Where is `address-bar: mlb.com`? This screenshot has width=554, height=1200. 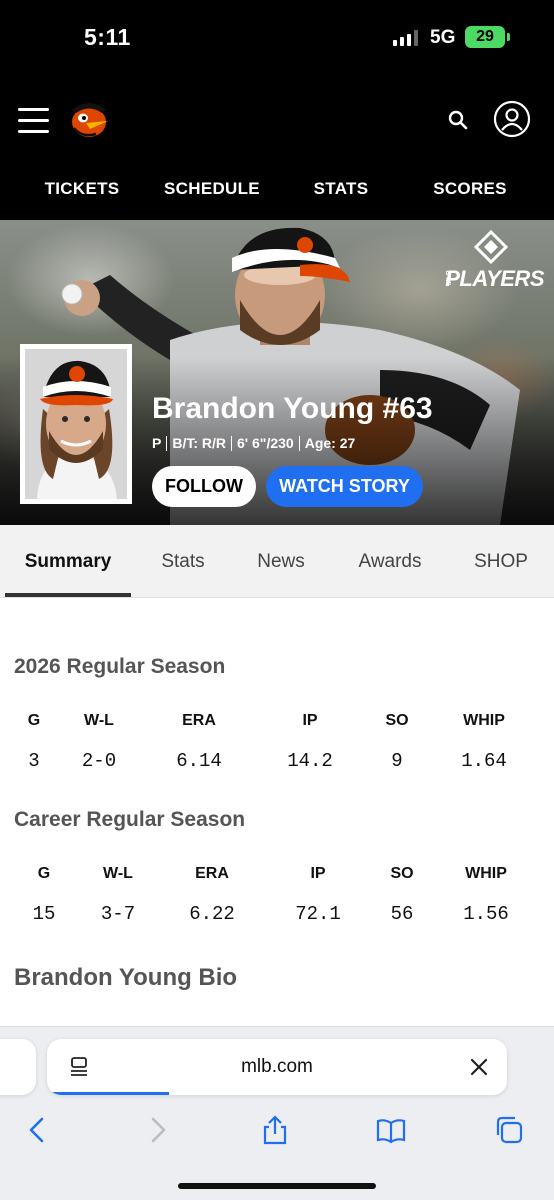 address-bar: mlb.com is located at coordinates (277, 1067).